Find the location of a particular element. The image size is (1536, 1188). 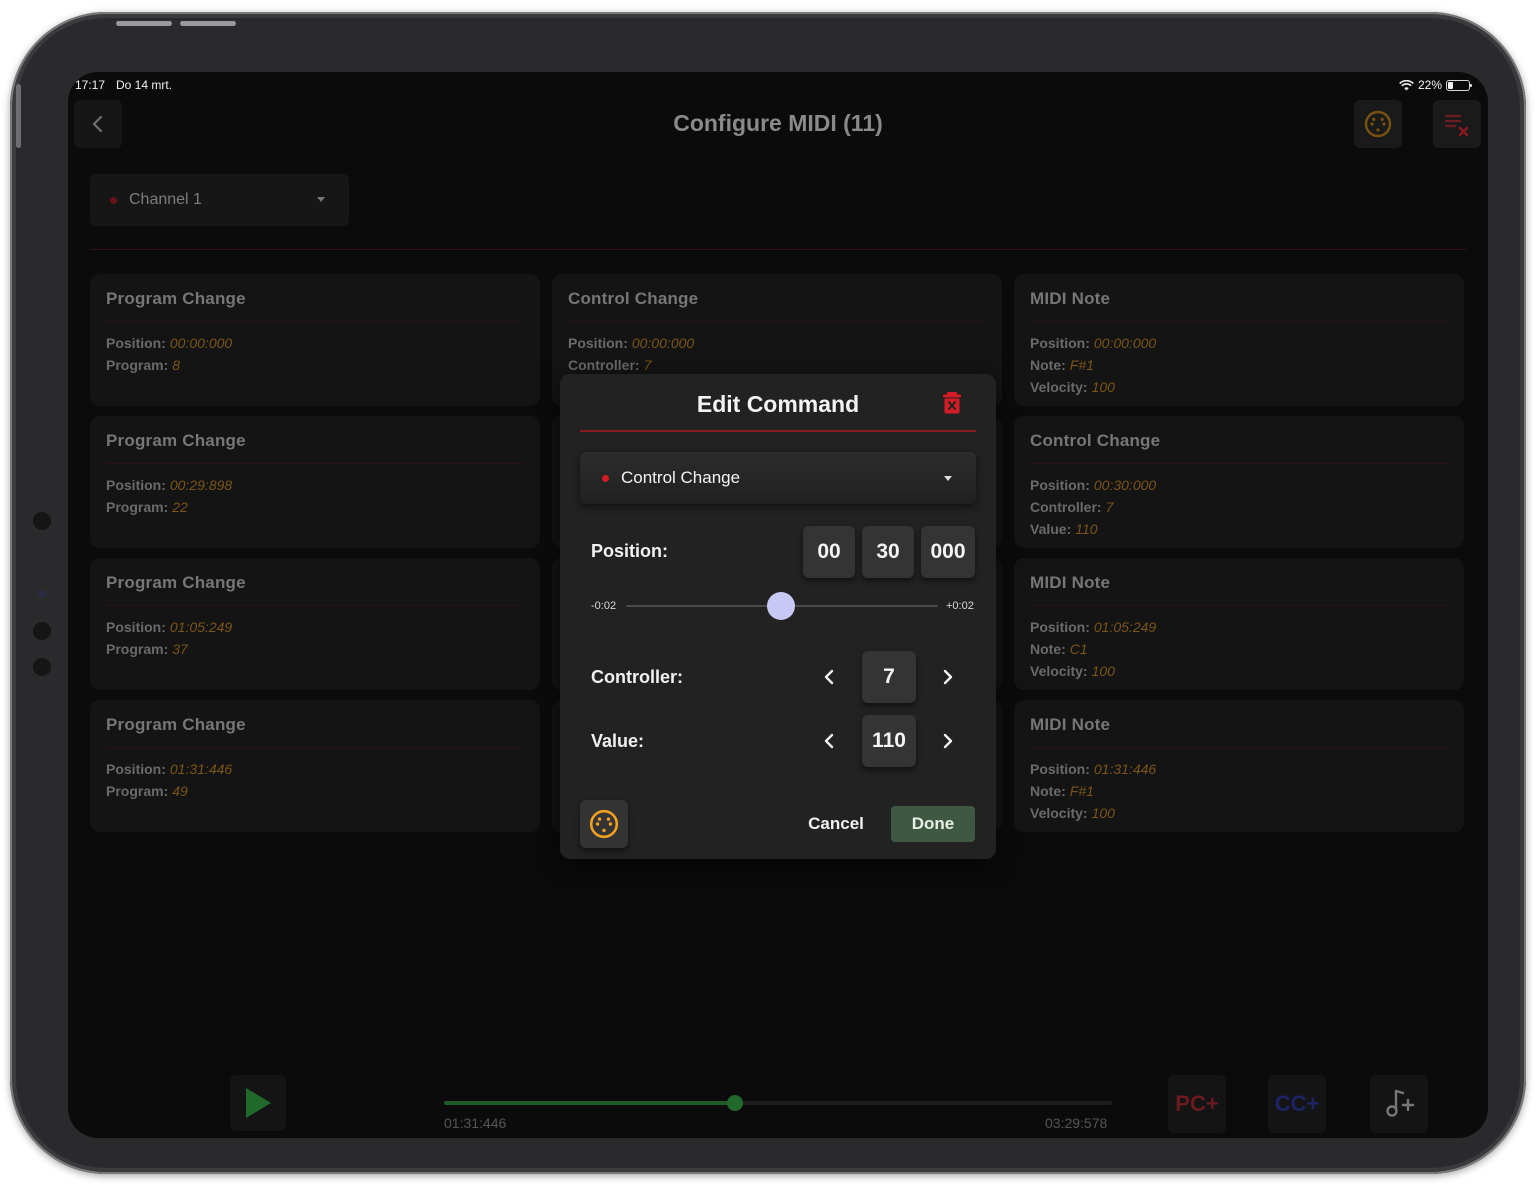

channel-select-value: Channel 1 is located at coordinates (165, 199).